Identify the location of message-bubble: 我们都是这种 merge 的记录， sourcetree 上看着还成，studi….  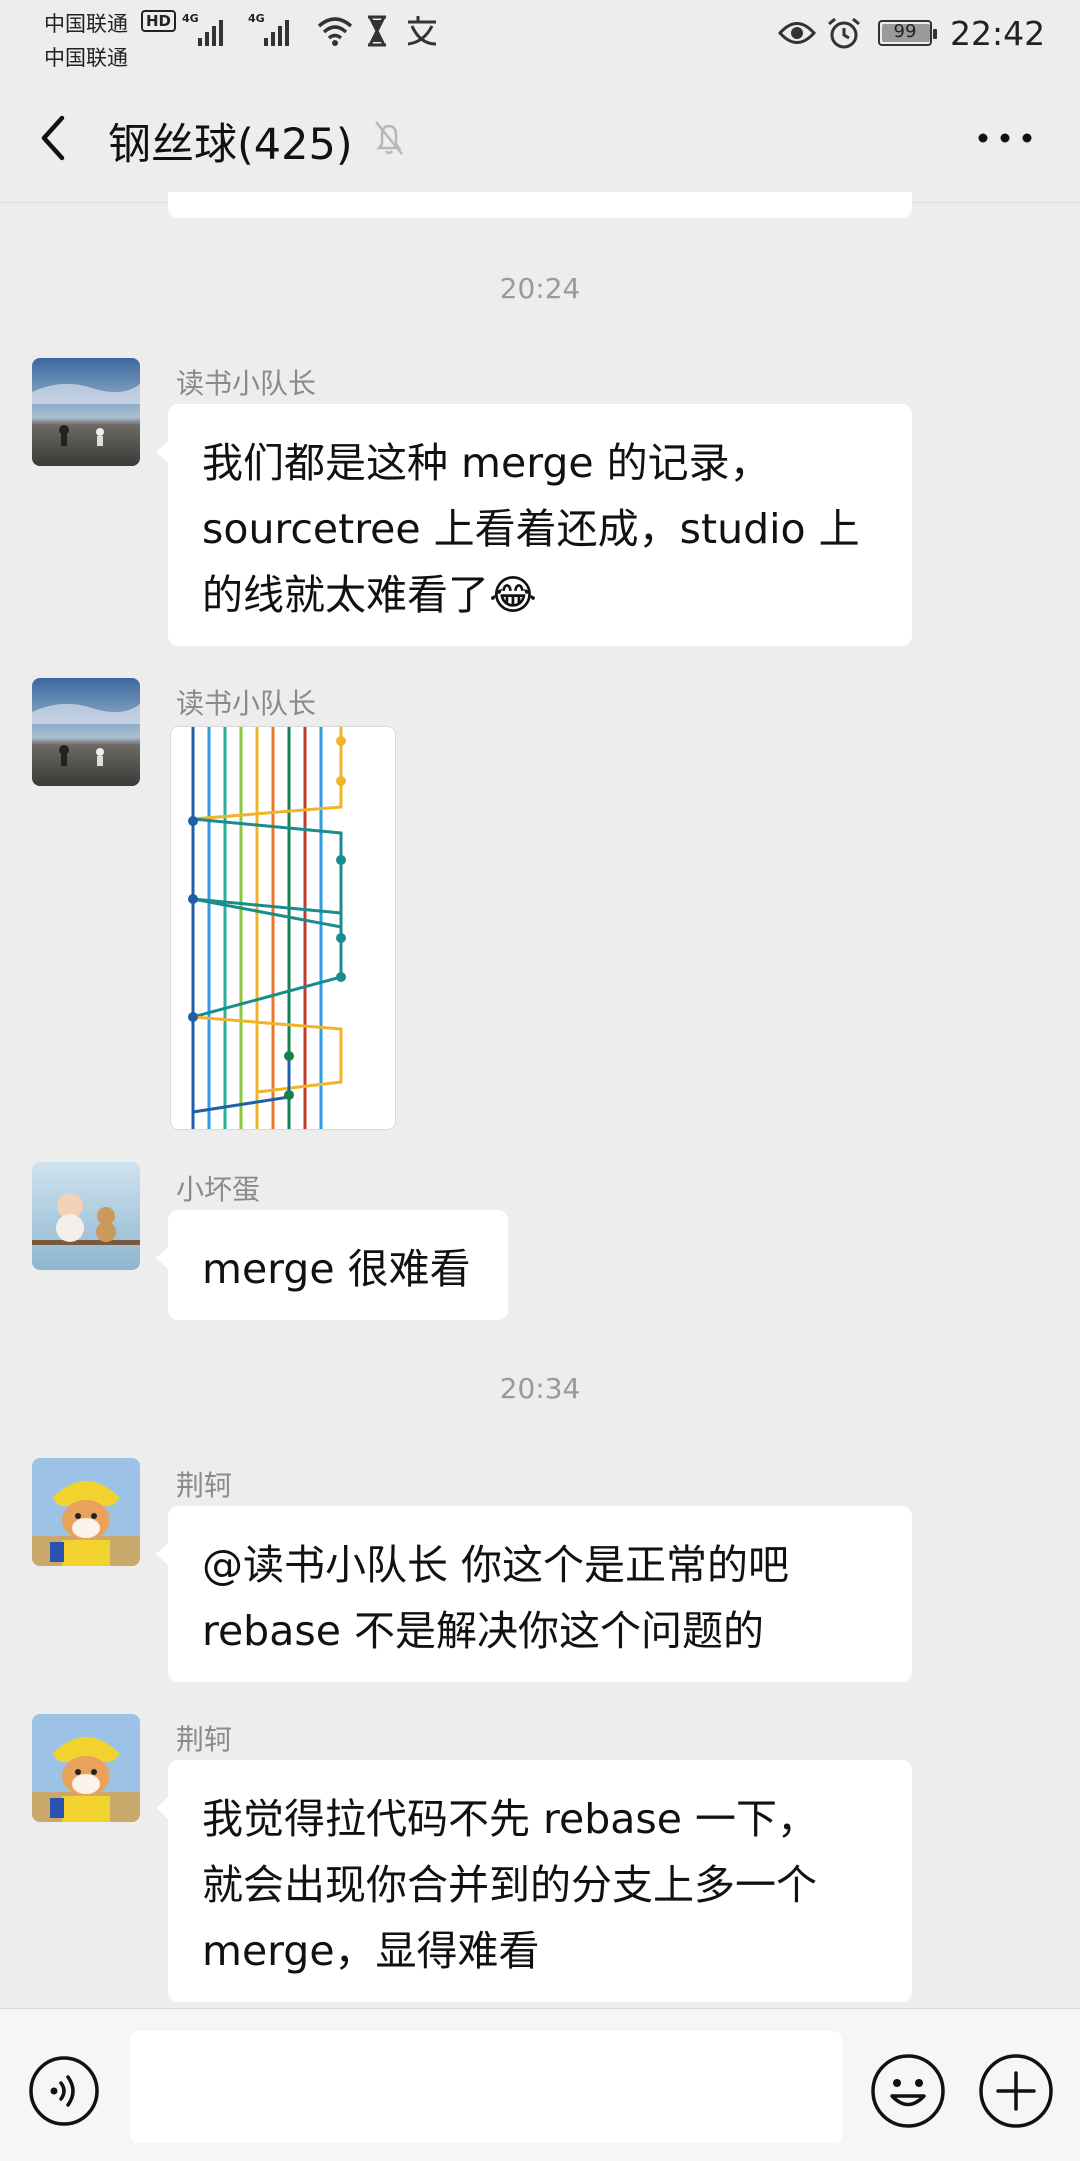
(534, 525).